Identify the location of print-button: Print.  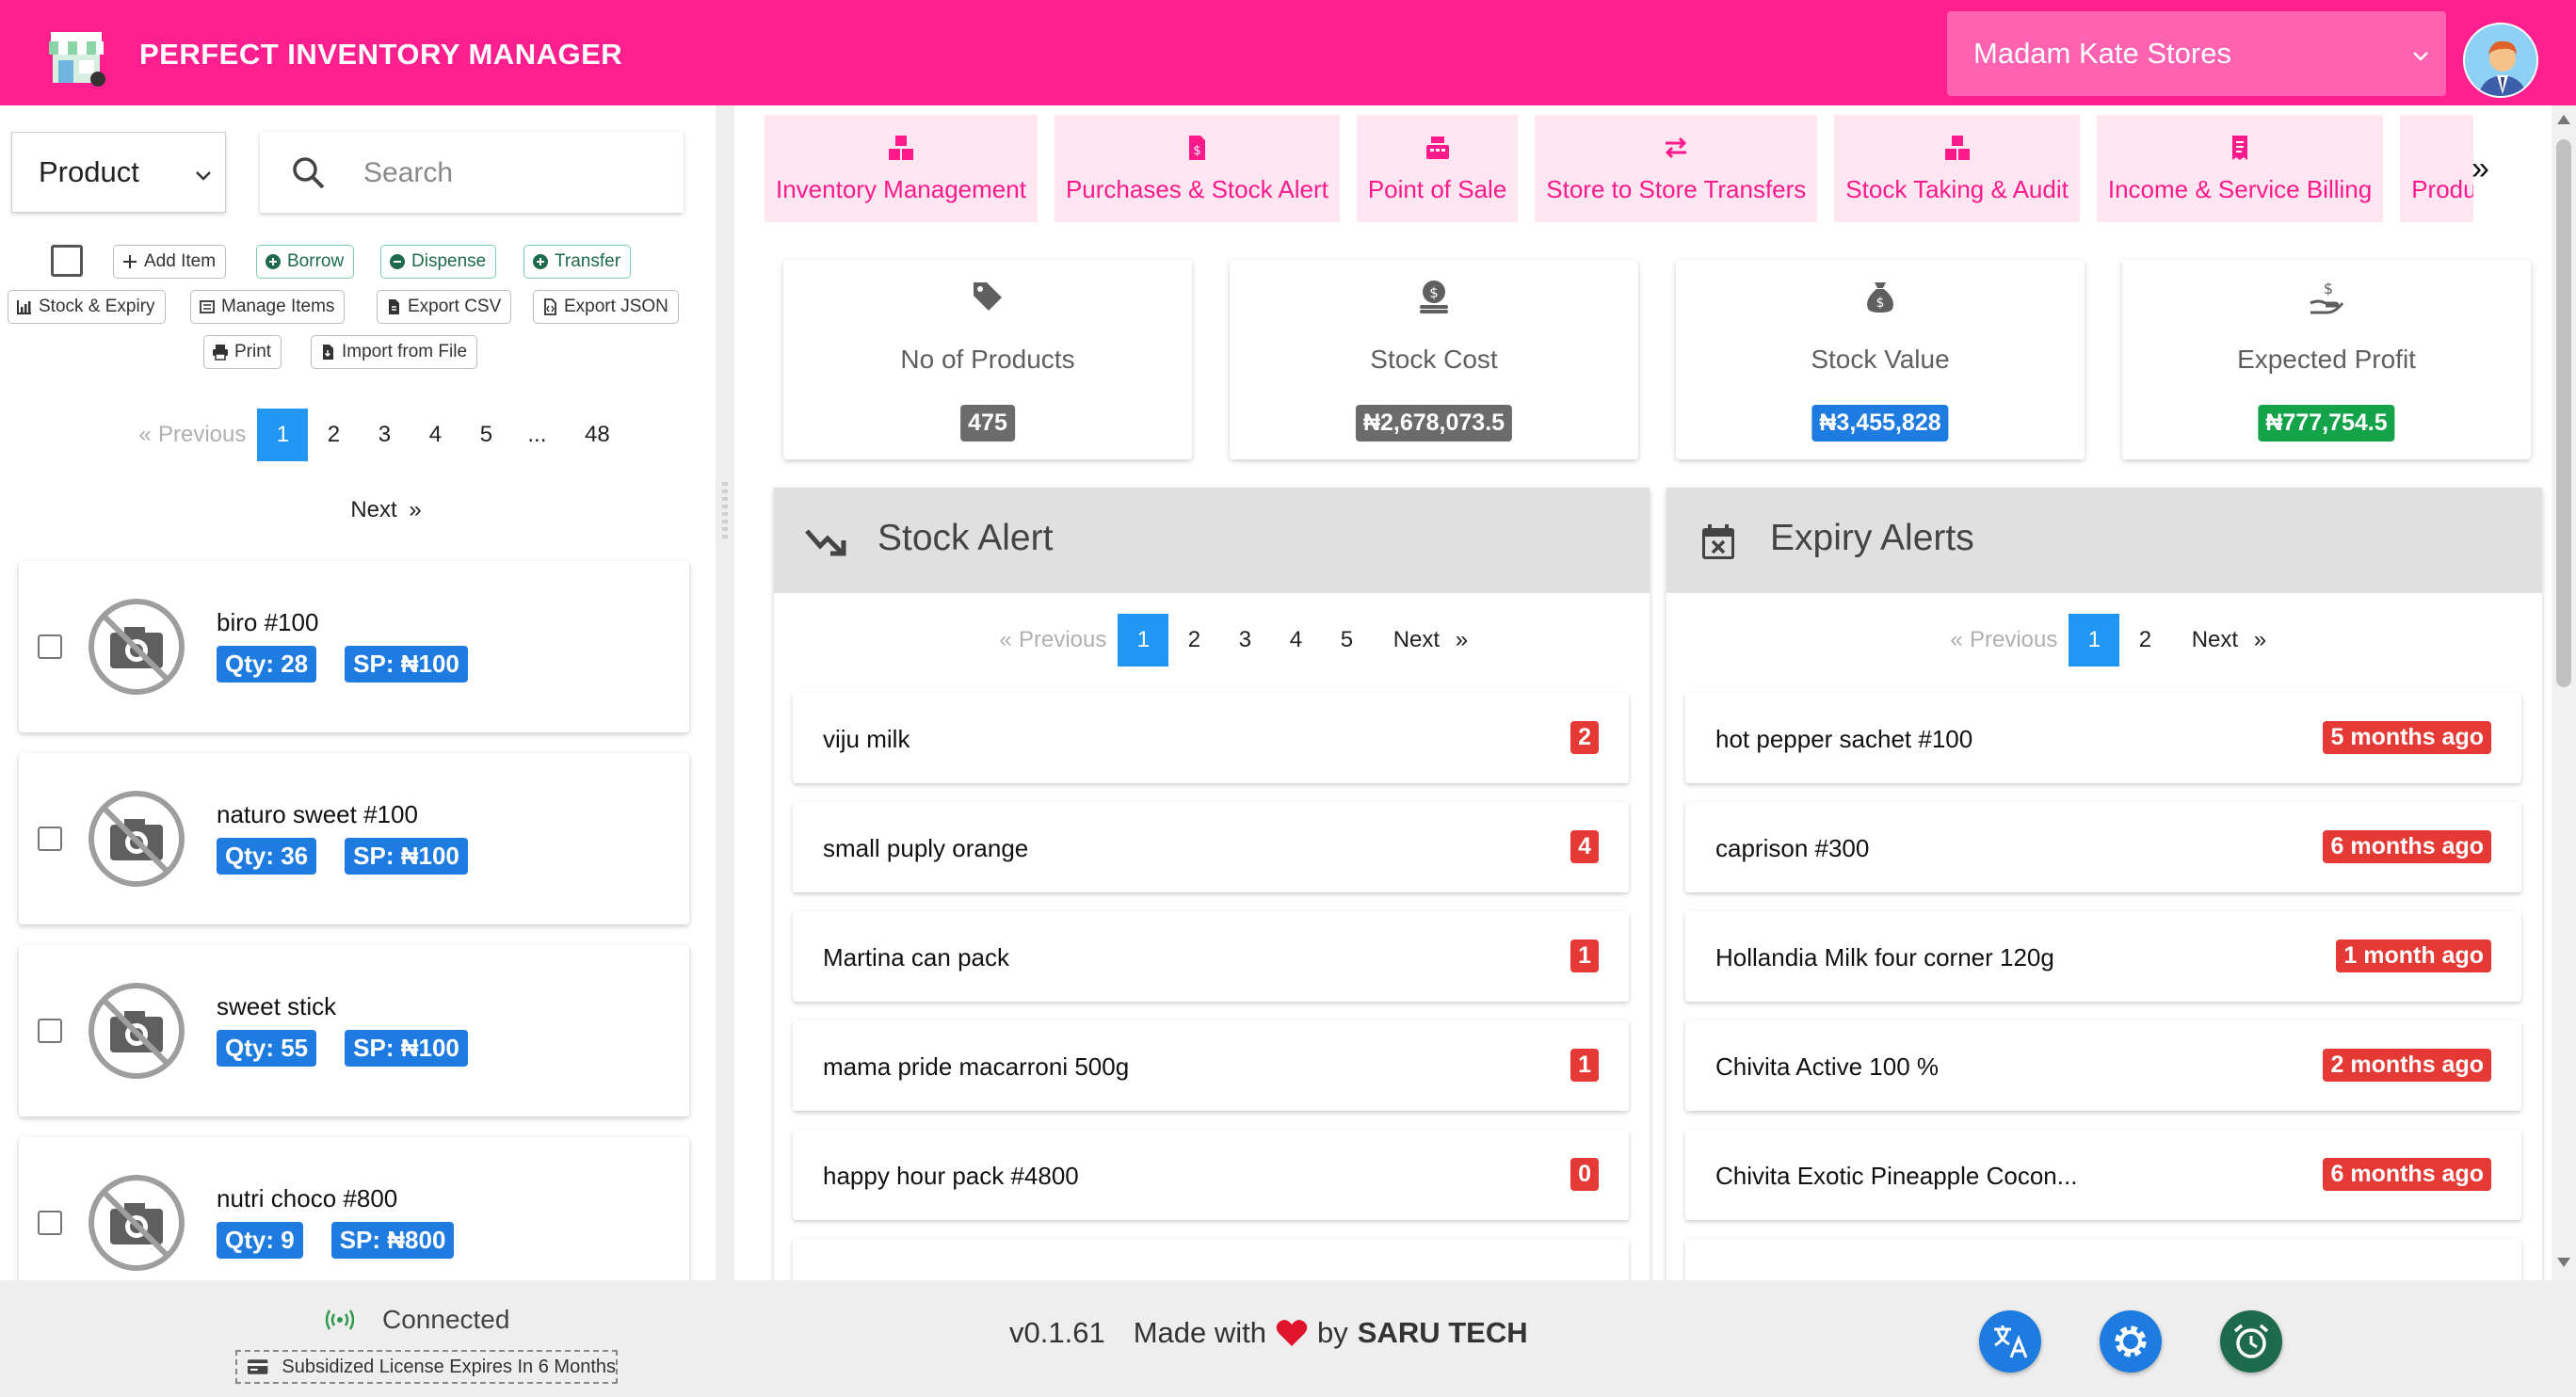
(242, 352).